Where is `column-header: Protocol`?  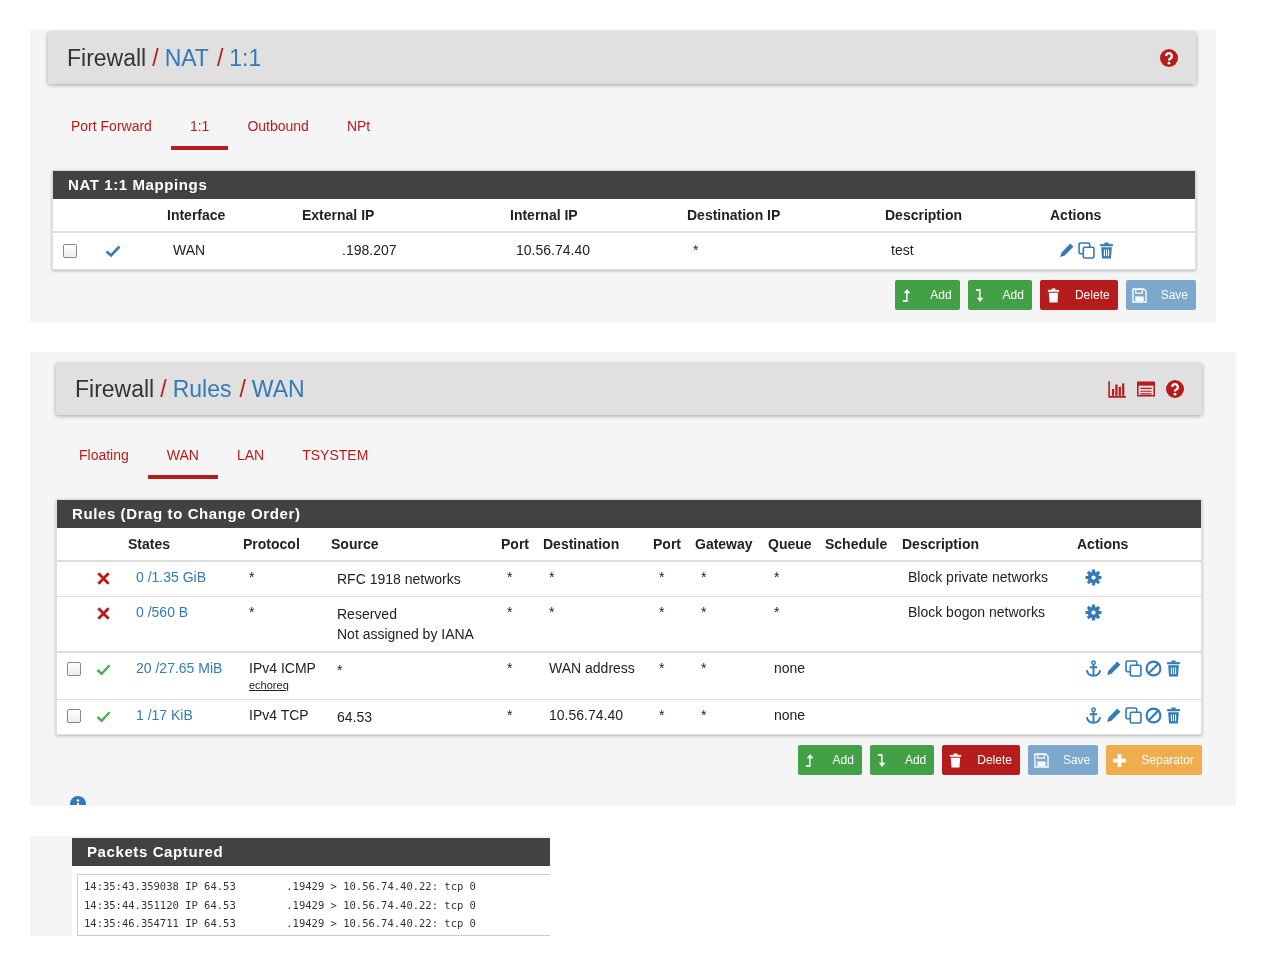
column-header: Protocol is located at coordinates (271, 544).